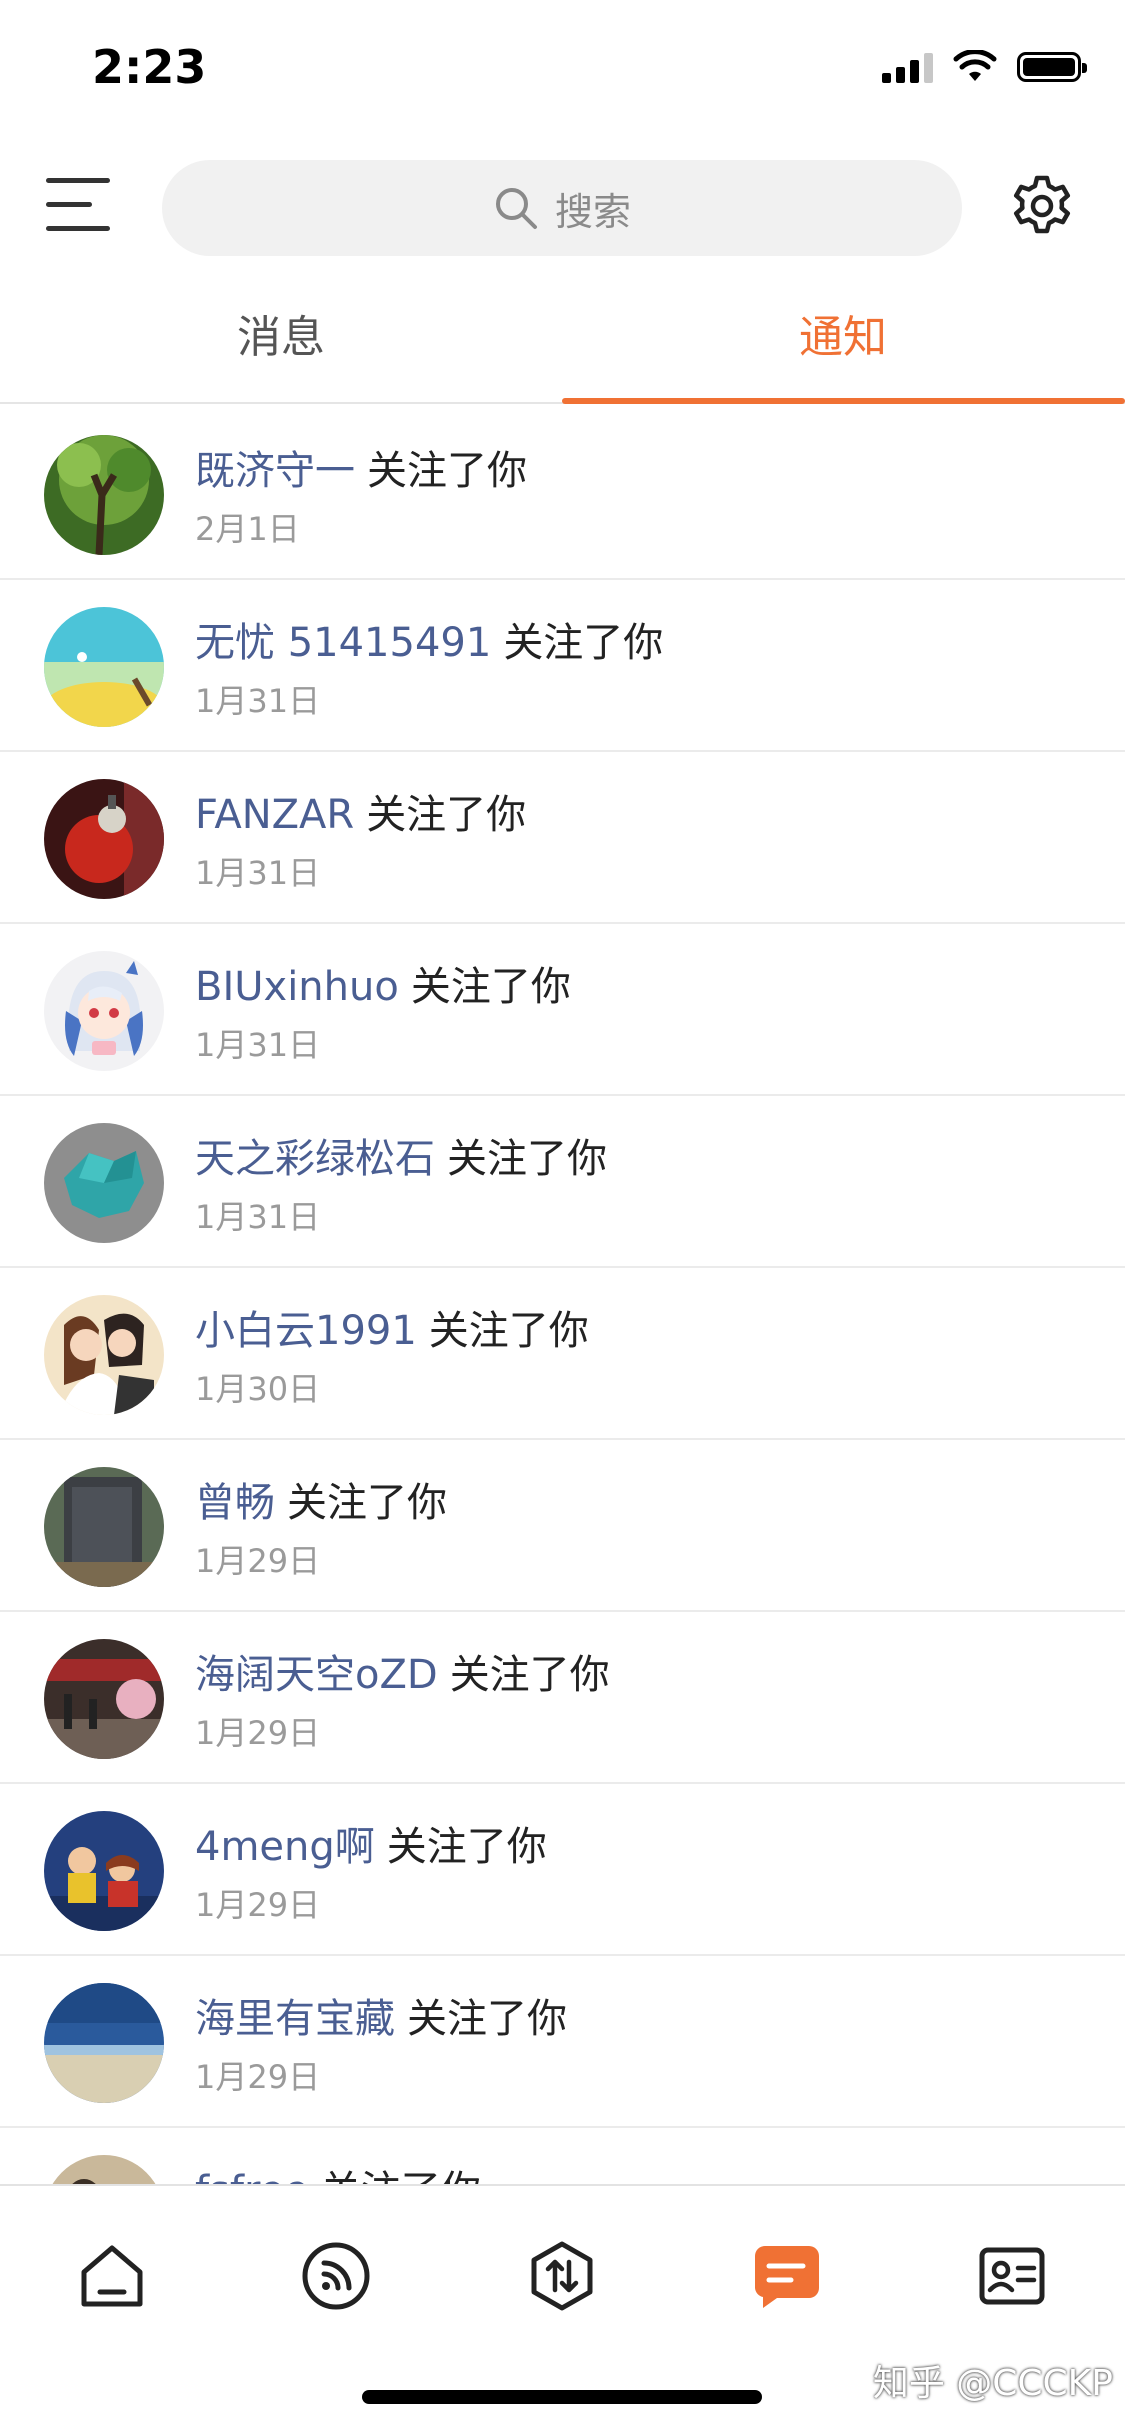  What do you see at coordinates (907, 67) in the screenshot?
I see `signal-icon` at bounding box center [907, 67].